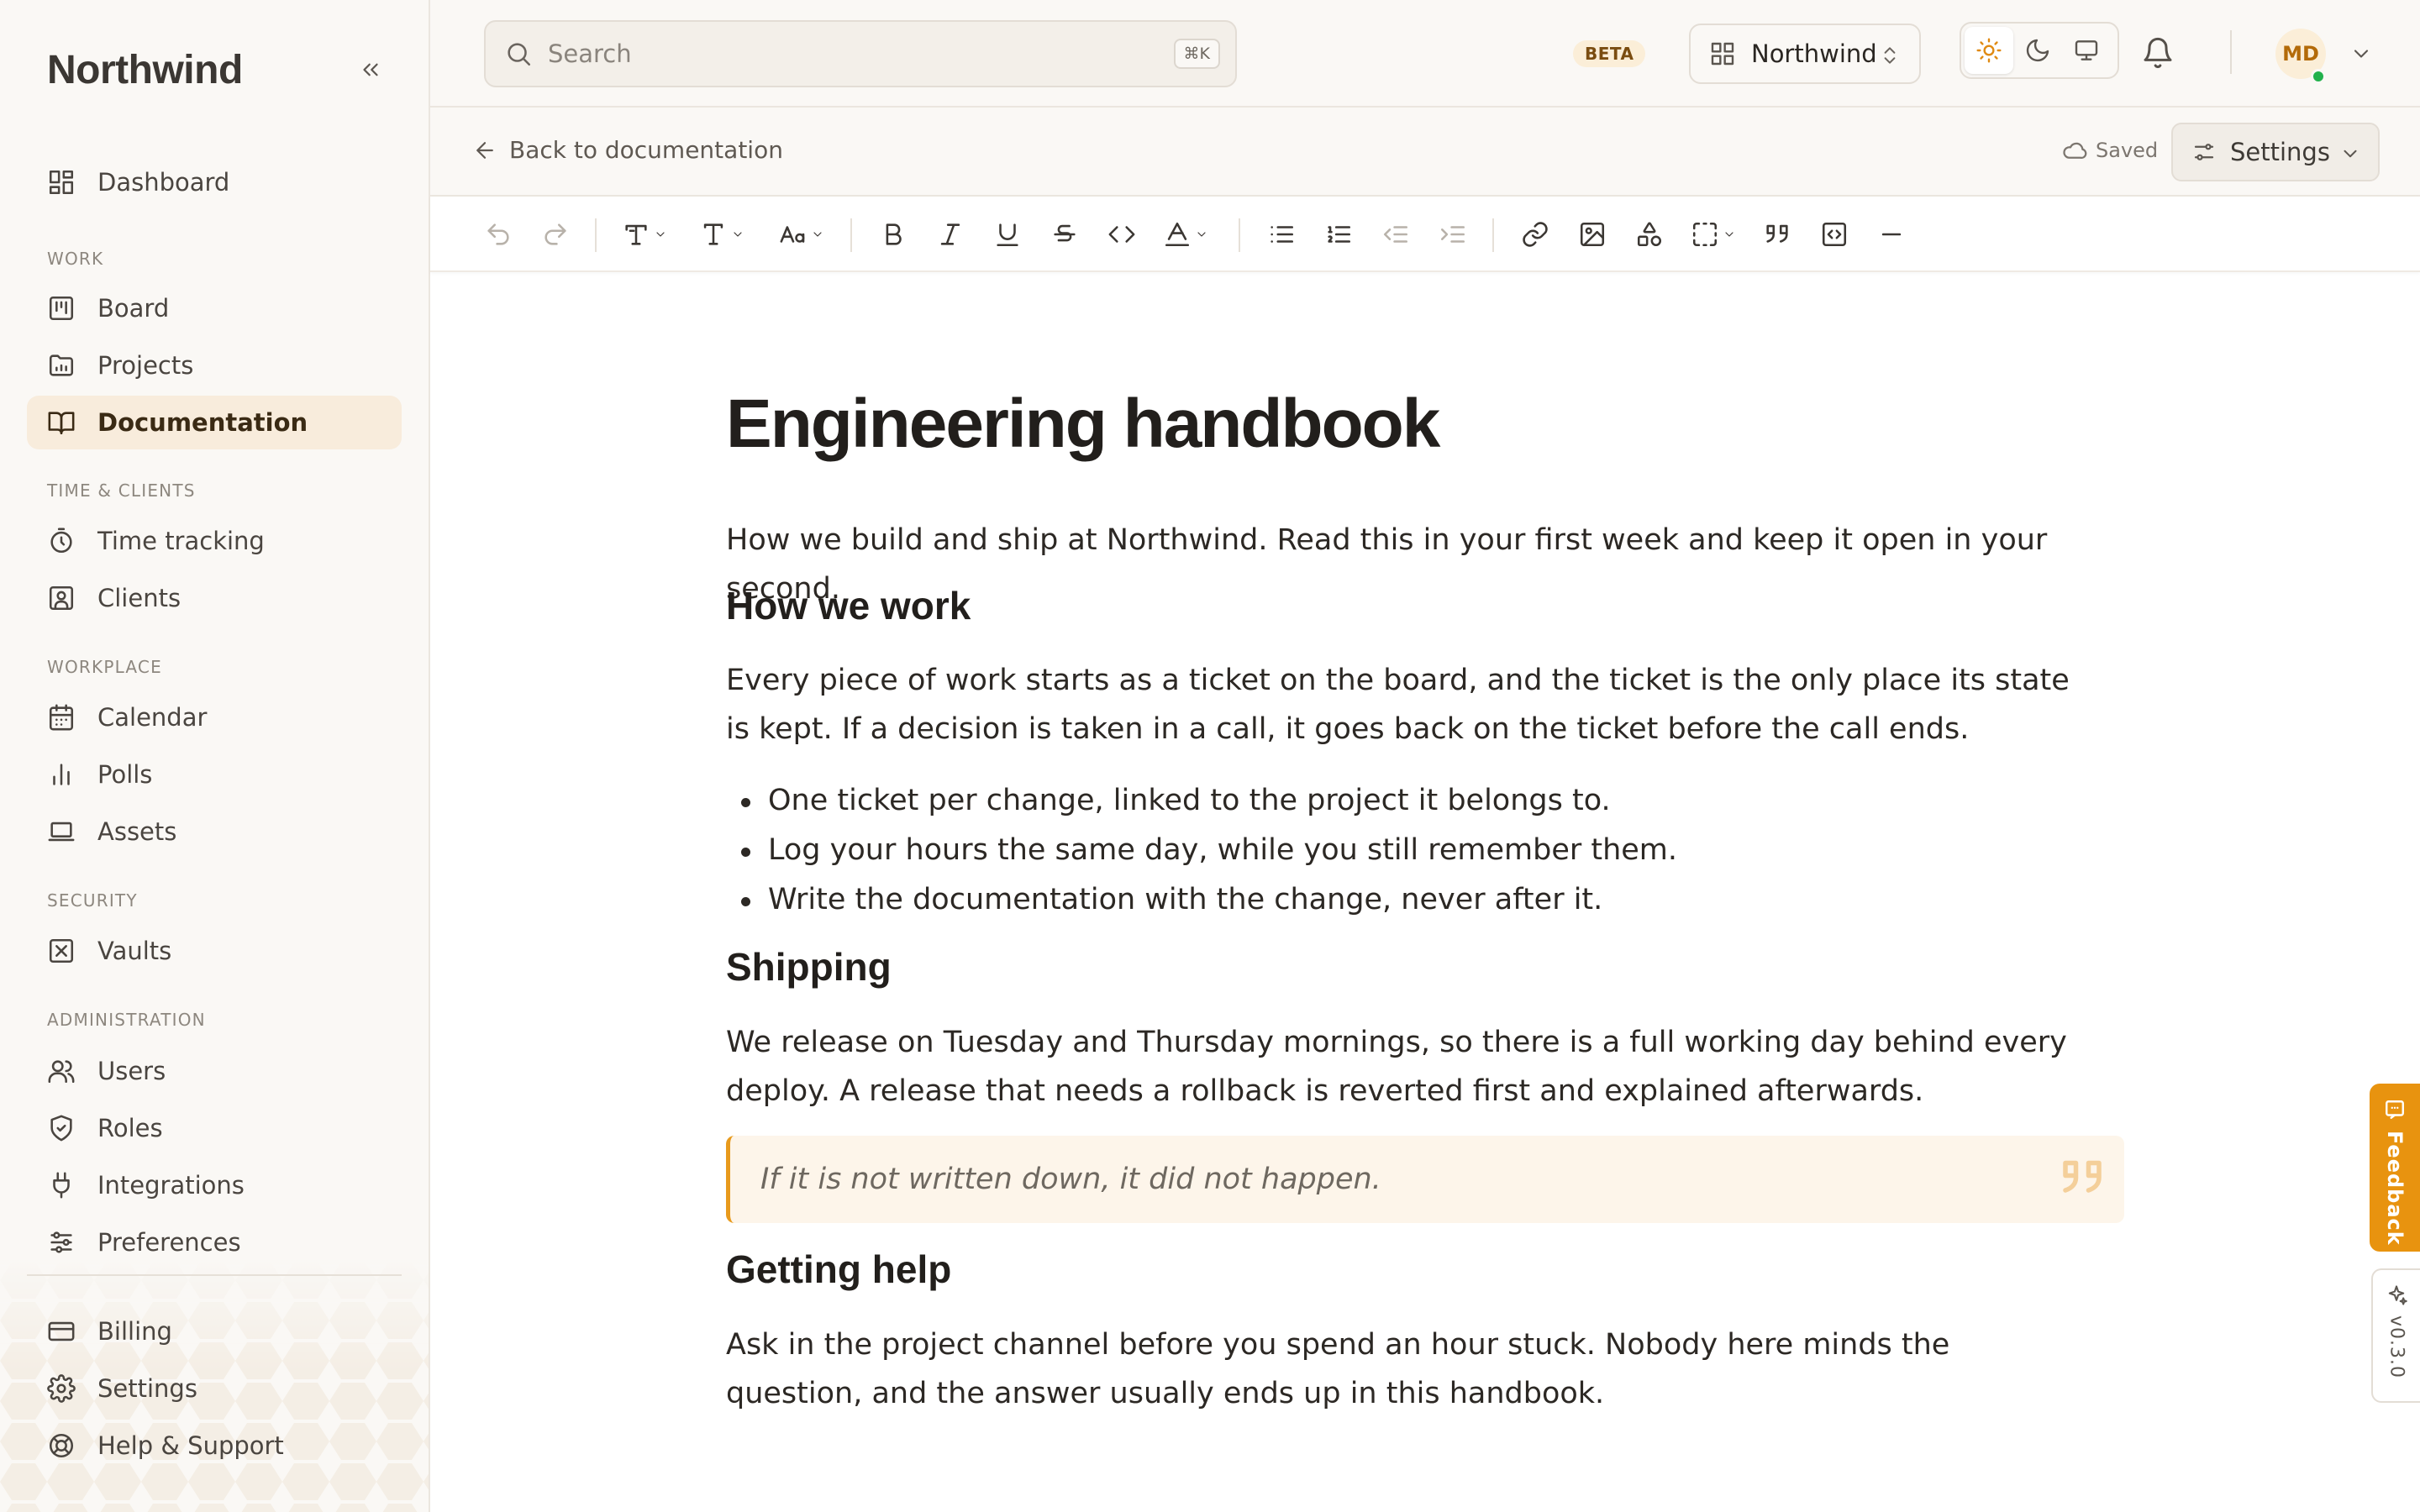  I want to click on sidebar-item-calendar: Calendar, so click(214, 717).